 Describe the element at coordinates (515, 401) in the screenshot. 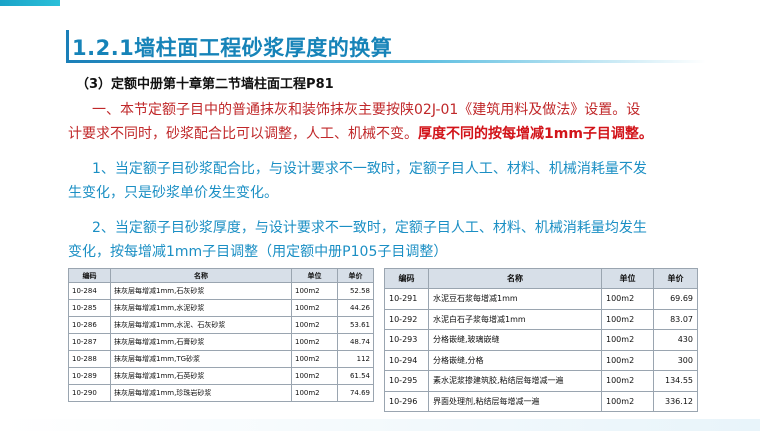

I see `cell-name: 界面处理剂,粘结层每增减一遍` at that location.